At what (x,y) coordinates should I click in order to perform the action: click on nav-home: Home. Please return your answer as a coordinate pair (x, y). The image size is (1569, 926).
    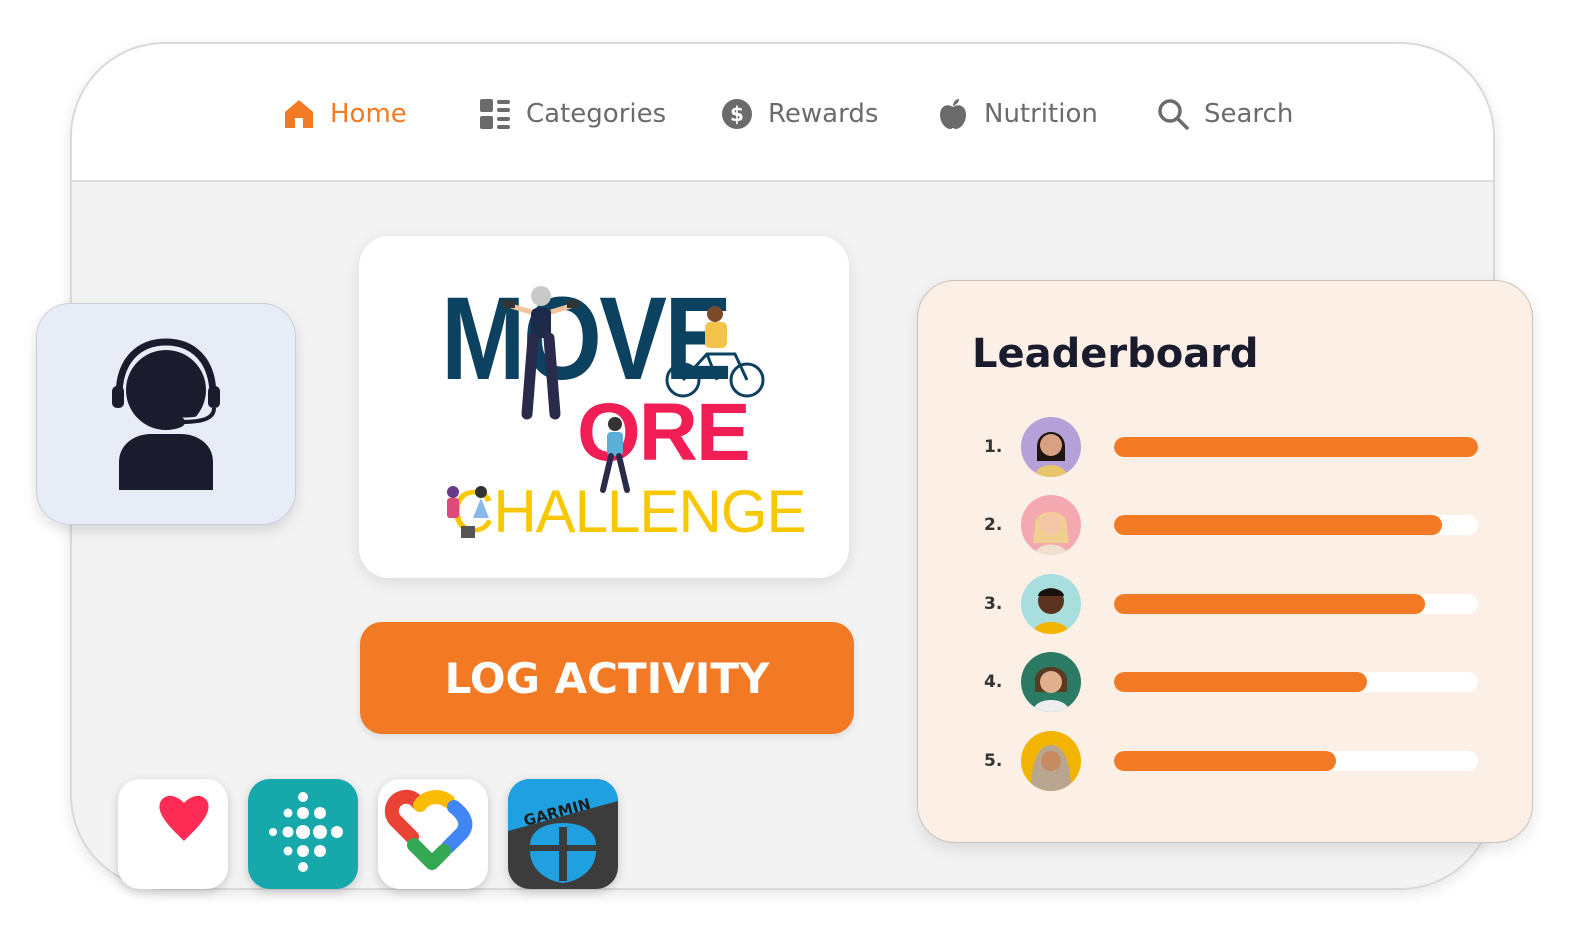
    Looking at the image, I should click on (344, 114).